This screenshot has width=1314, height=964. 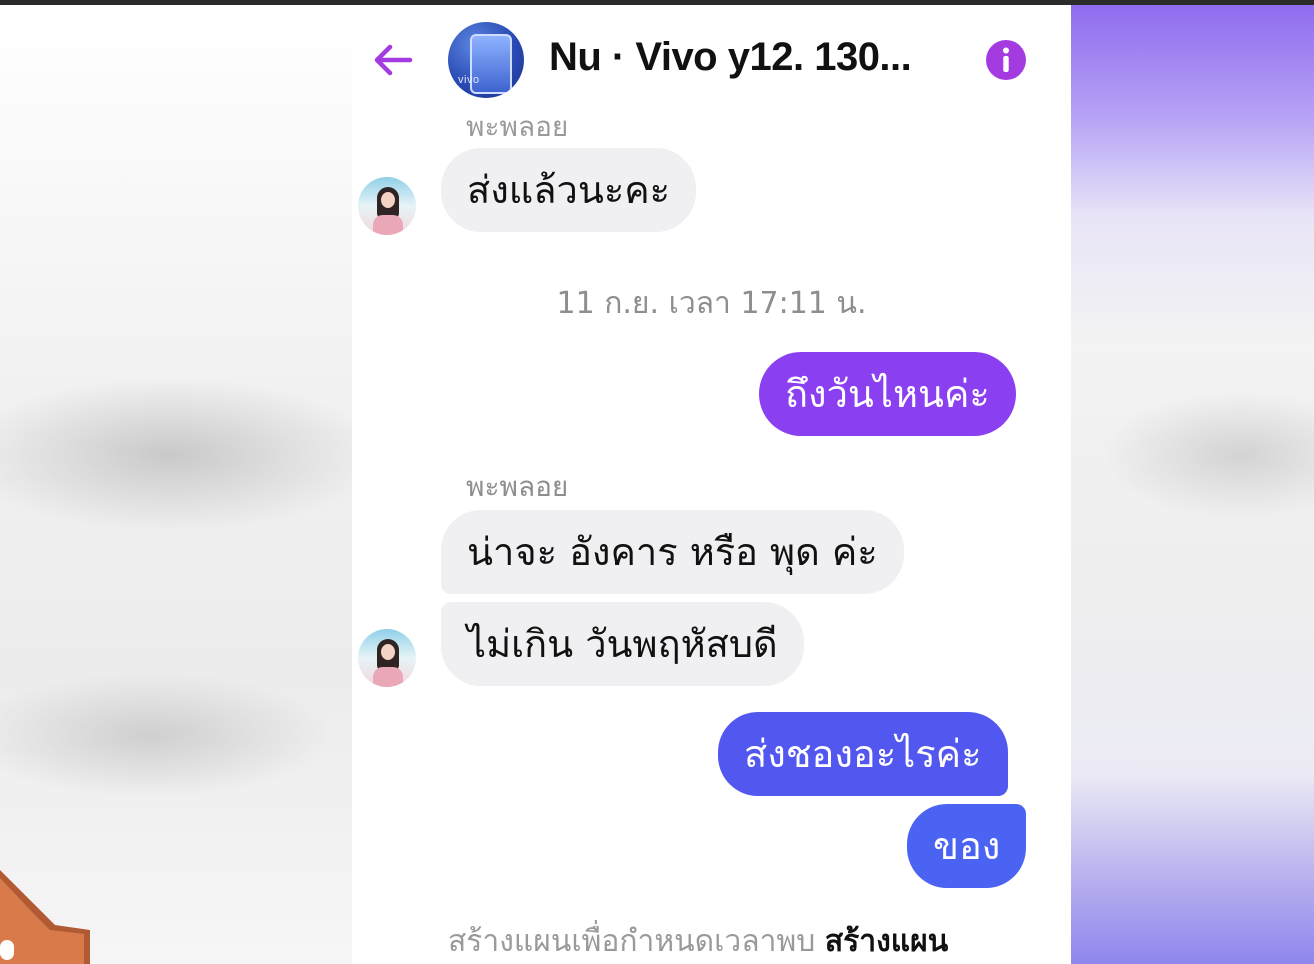 I want to click on plan-banner-text: สร้างแผนเพื่อกำหนดเวลาพบ, so click(x=632, y=941).